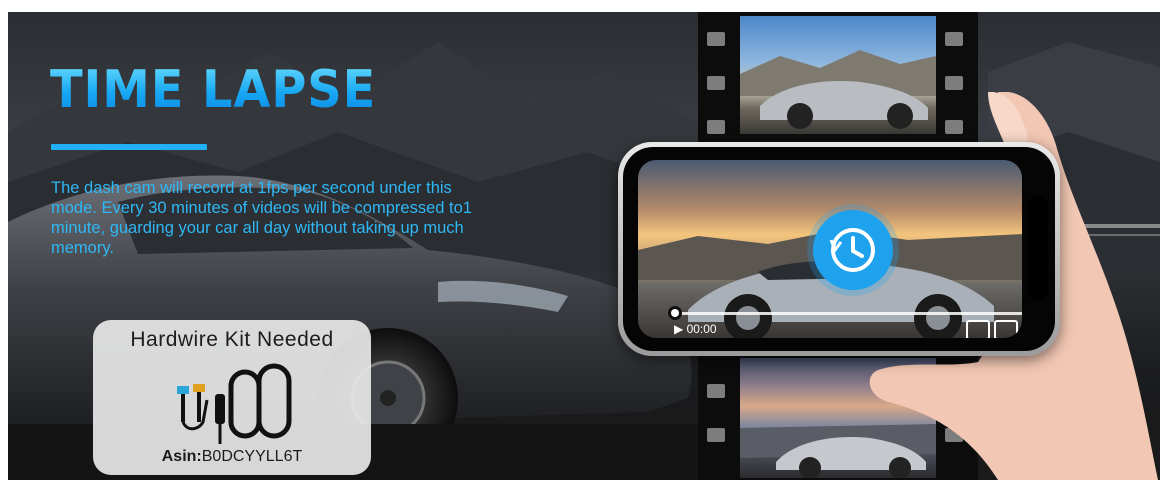 This screenshot has height=482, width=1163. Describe the element at coordinates (848, 313) in the screenshot. I see `video-progress-bar` at that location.